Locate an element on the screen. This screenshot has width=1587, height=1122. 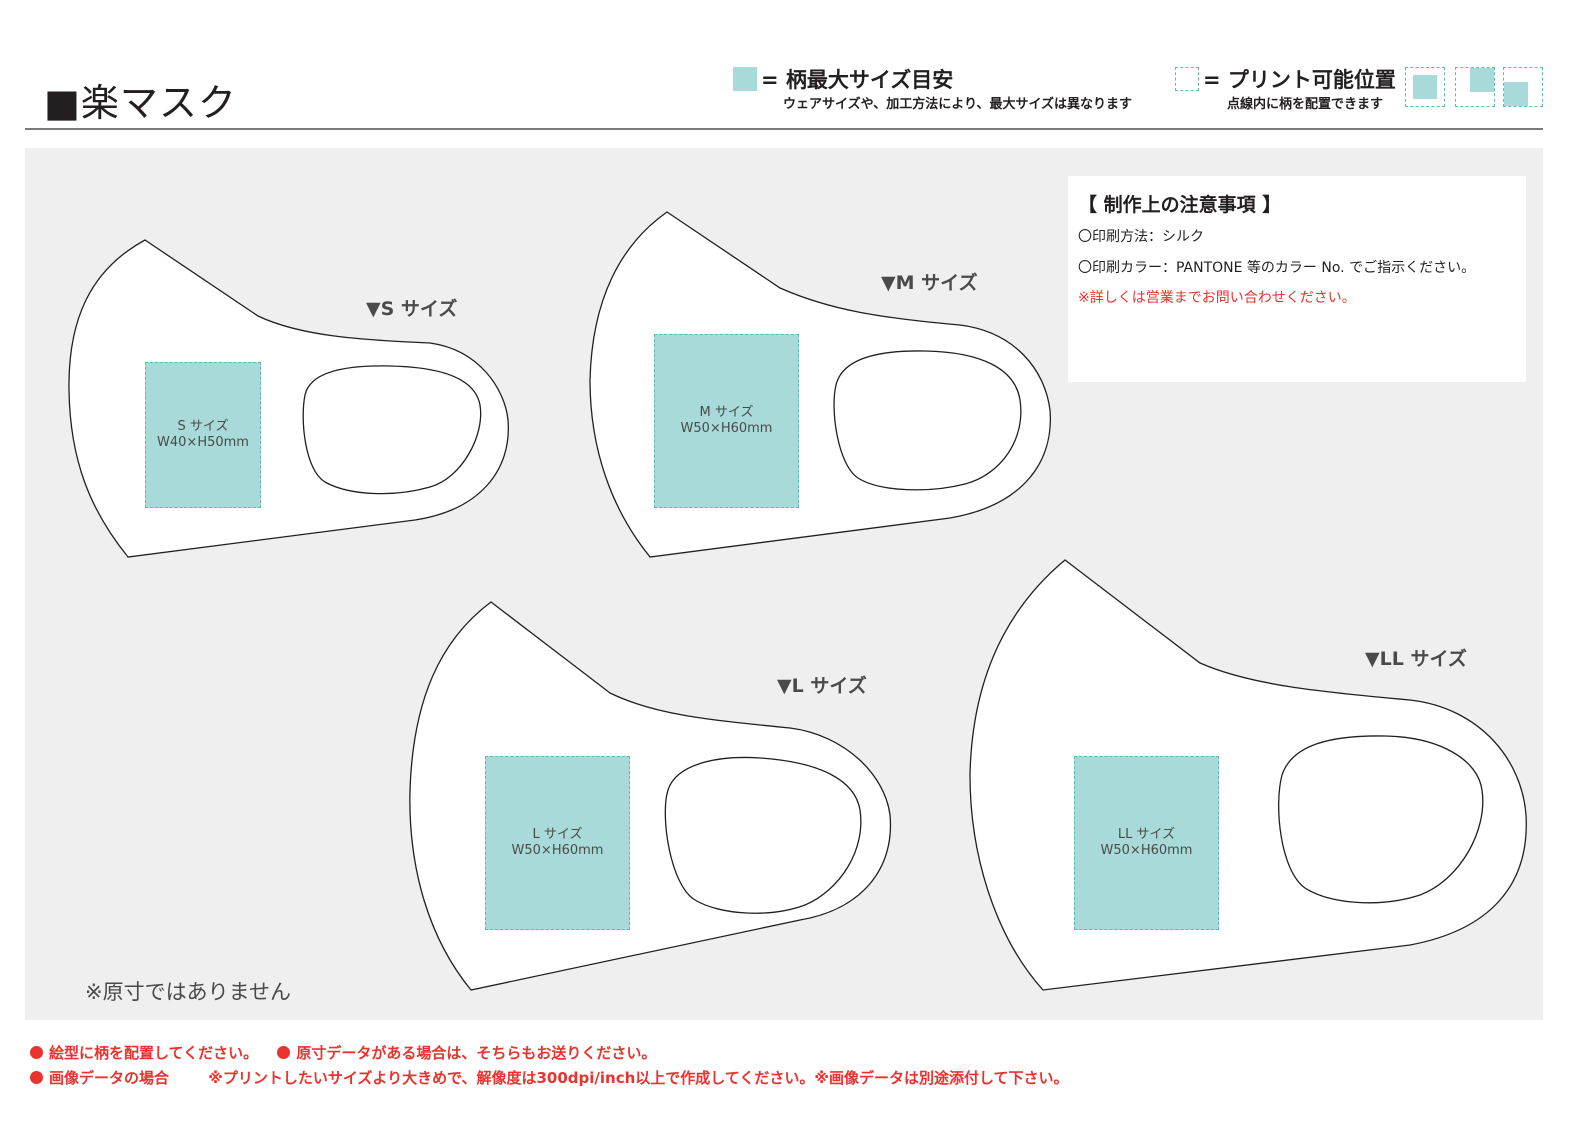
mask-s-label: ▼S サイズ is located at coordinates (412, 309).